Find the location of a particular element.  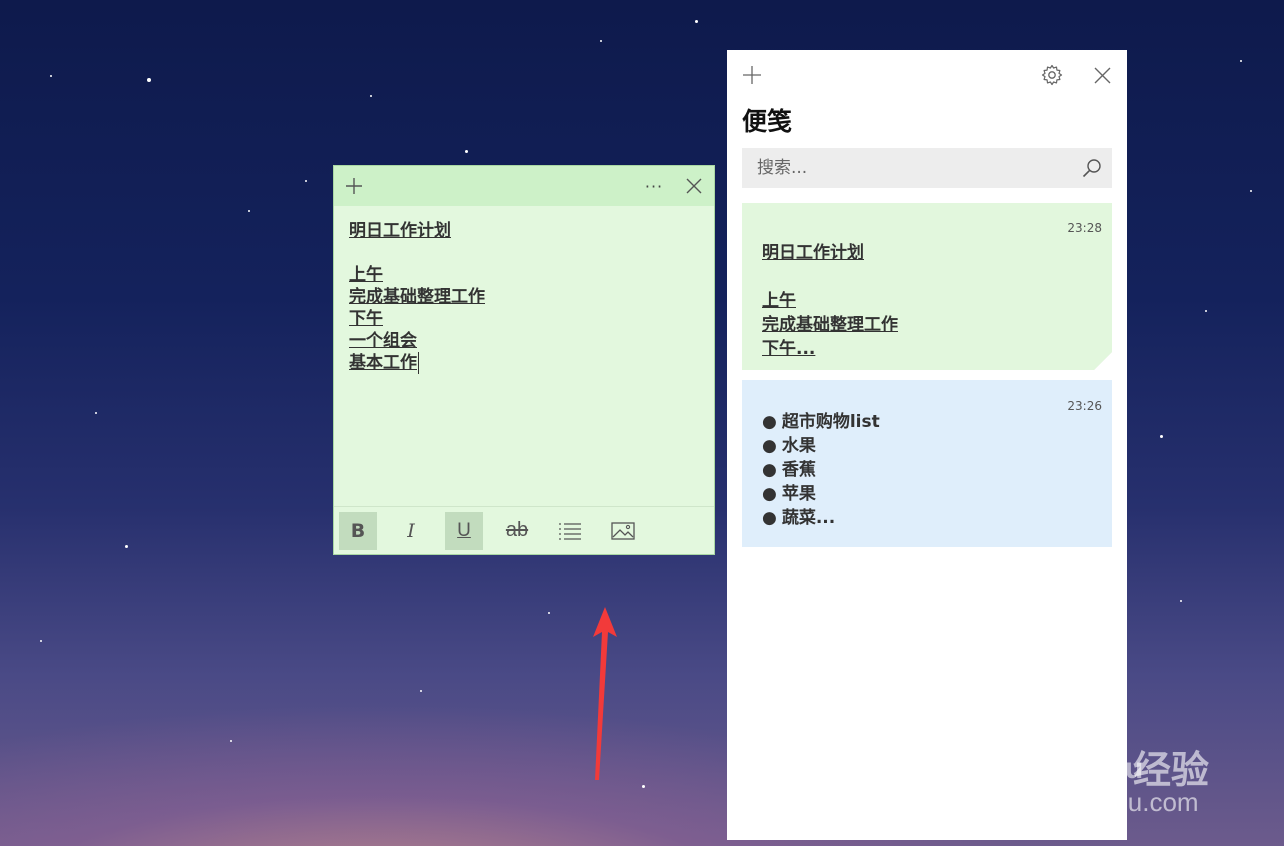

watermark-url: jingyan.baidu.com is located at coordinates (1094, 802).